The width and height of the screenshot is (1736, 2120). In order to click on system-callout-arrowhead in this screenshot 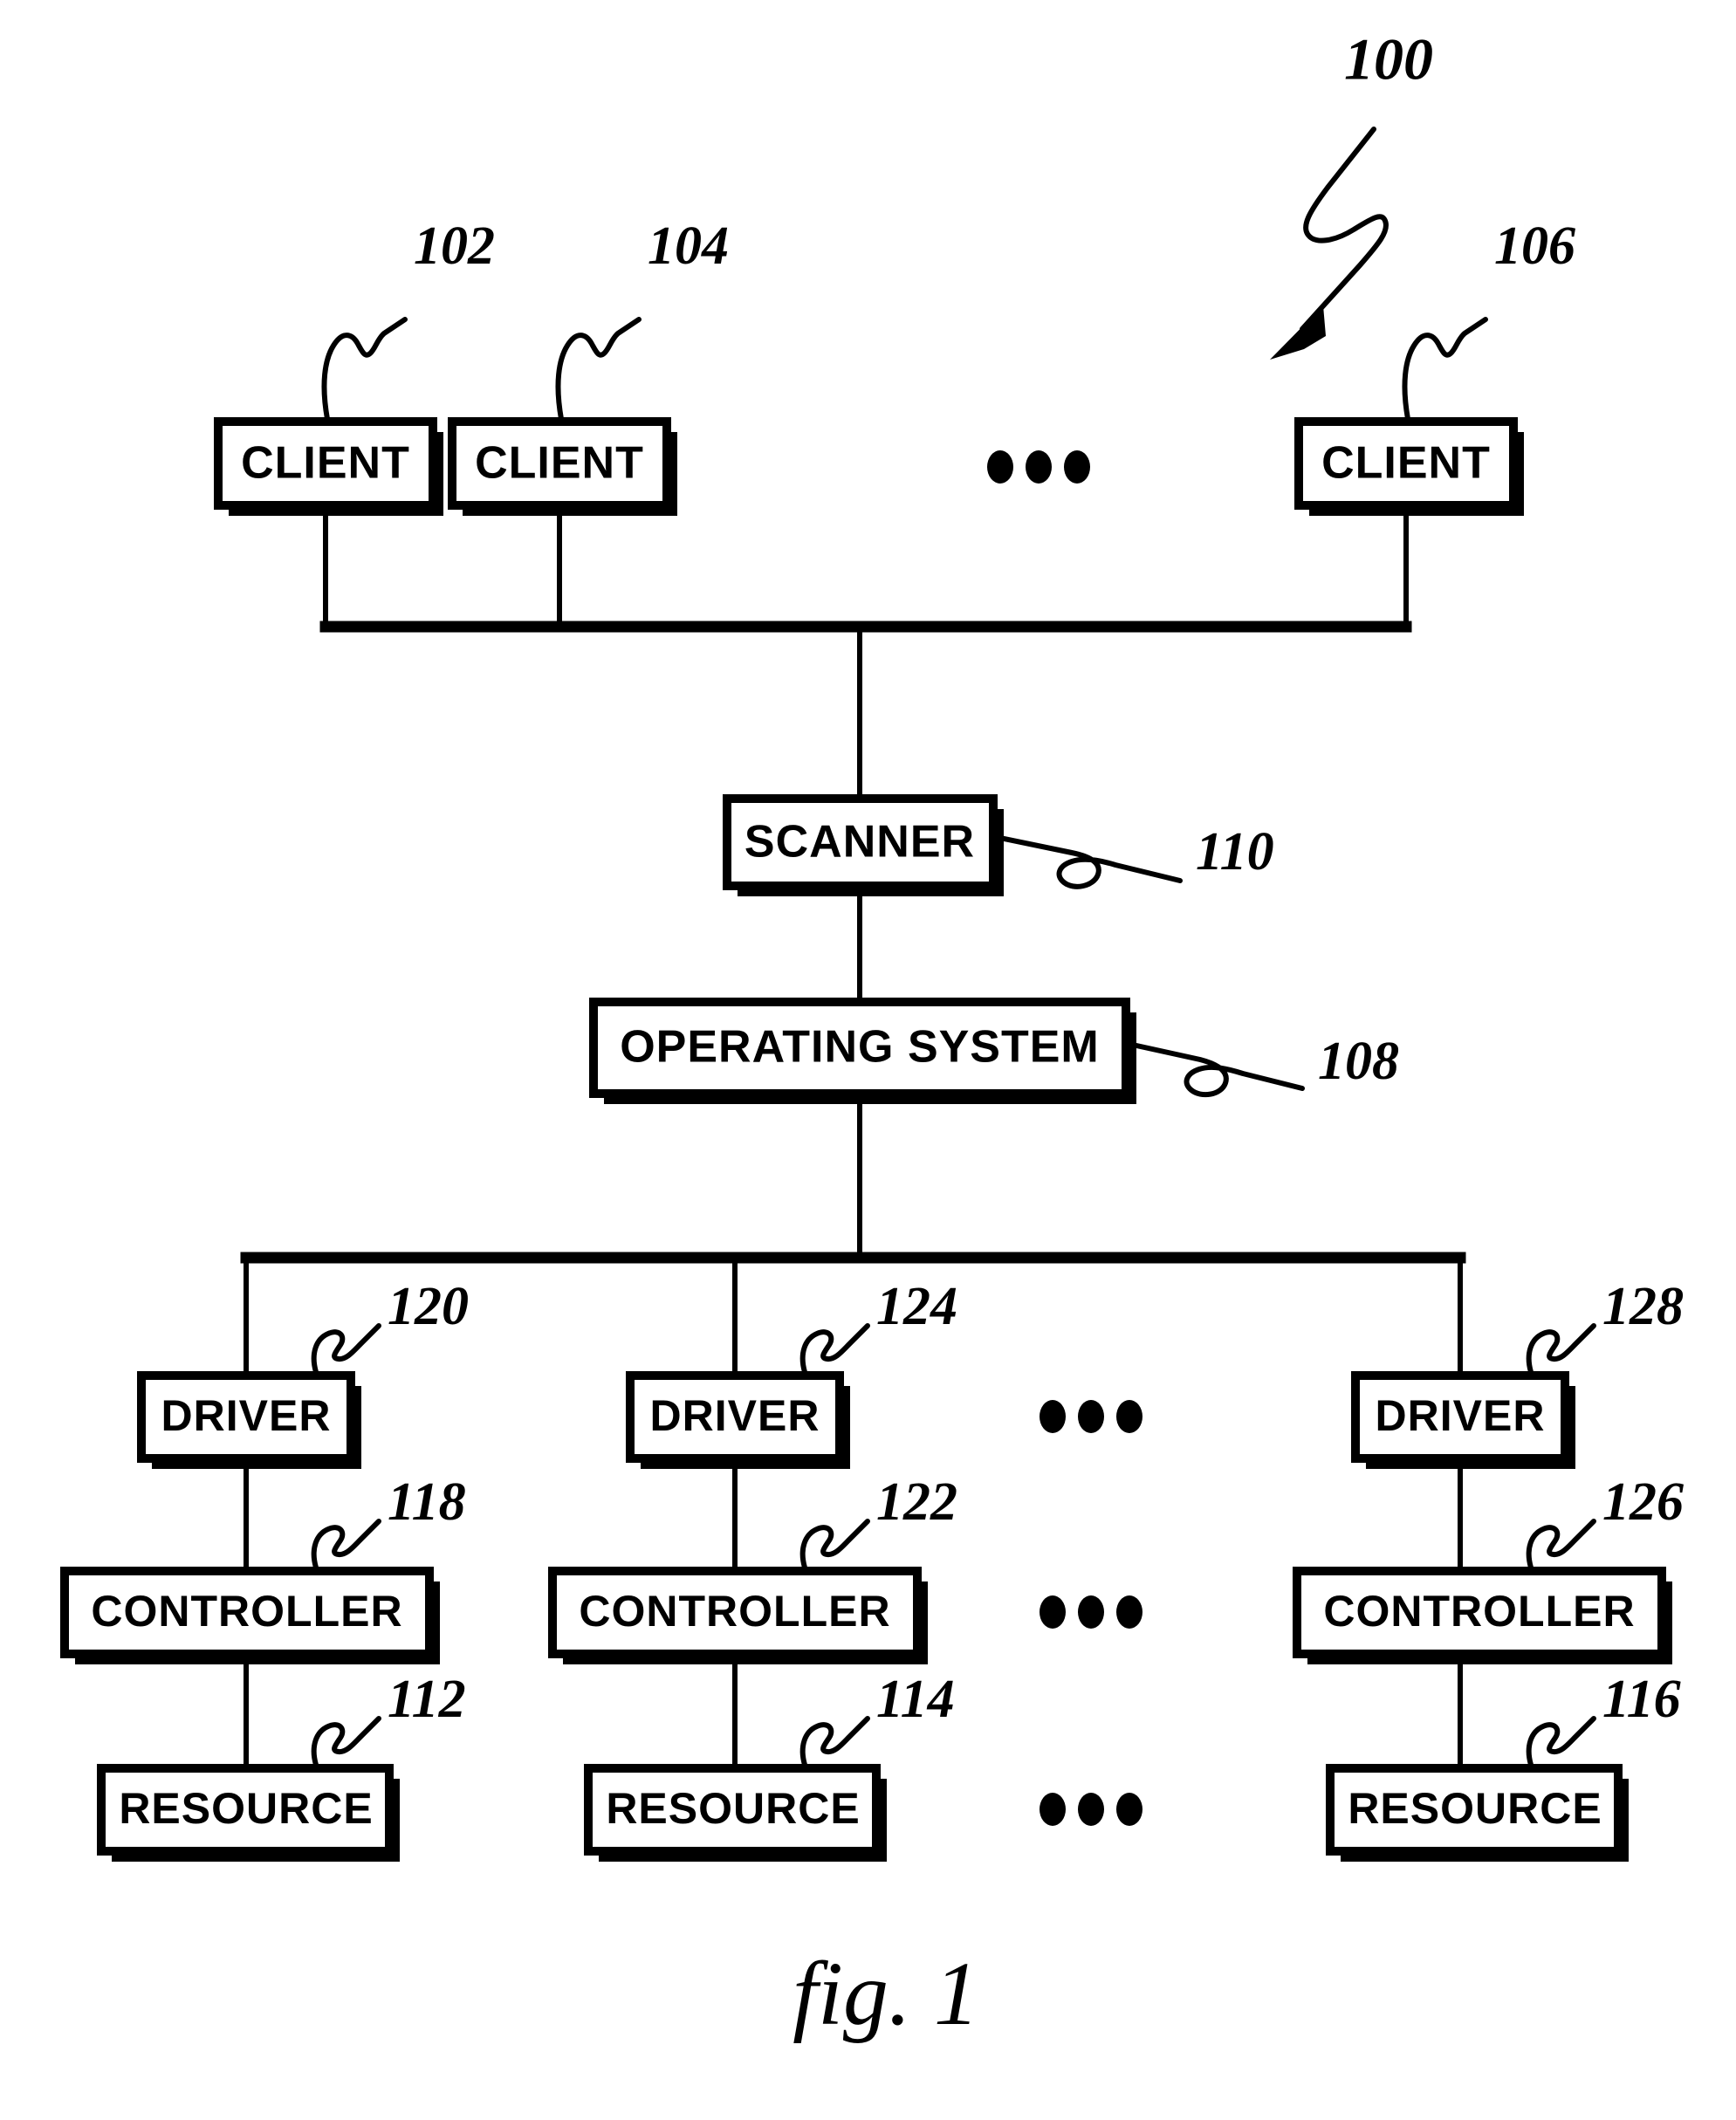, I will do `click(1298, 333)`.